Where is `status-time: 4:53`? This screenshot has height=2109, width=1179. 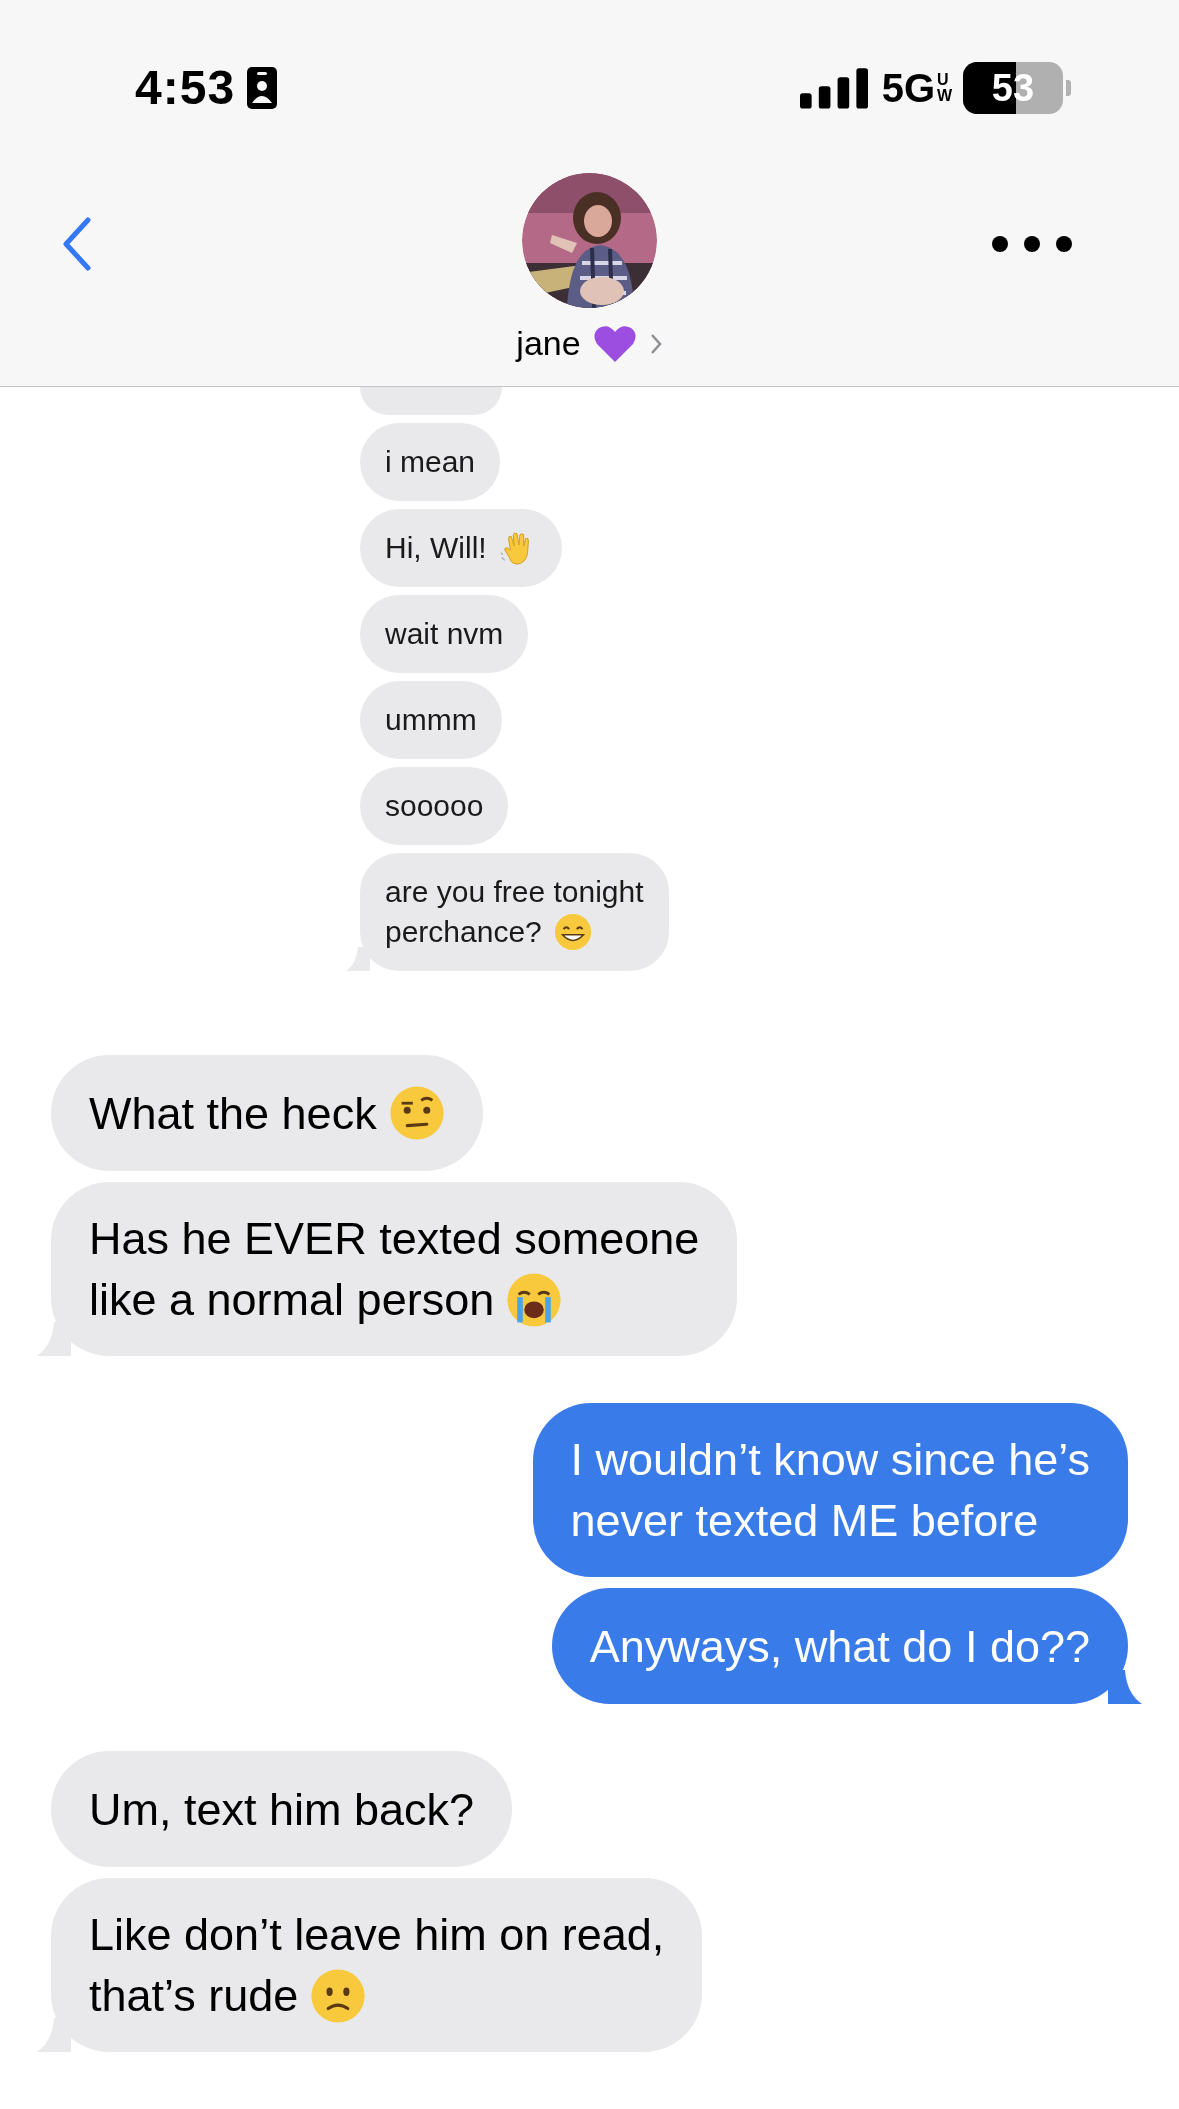
status-time: 4:53 is located at coordinates (185, 88).